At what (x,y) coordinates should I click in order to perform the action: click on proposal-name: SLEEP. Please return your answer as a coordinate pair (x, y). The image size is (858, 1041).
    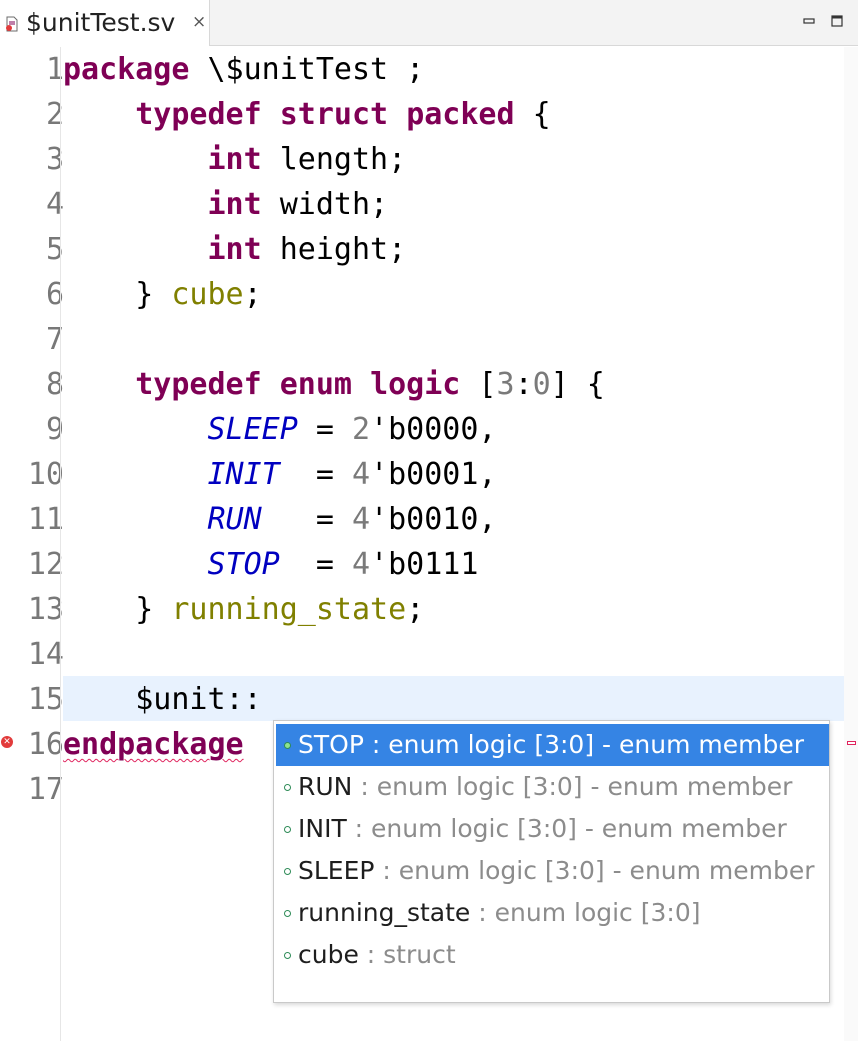
    Looking at the image, I should click on (336, 870).